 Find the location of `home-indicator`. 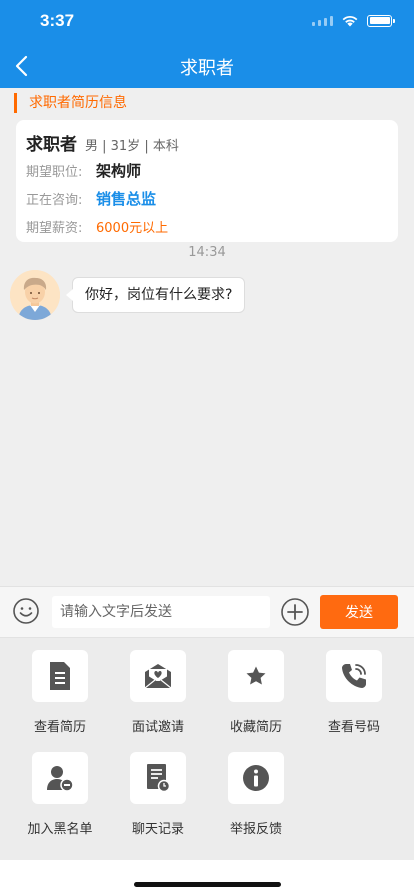

home-indicator is located at coordinates (207, 884).